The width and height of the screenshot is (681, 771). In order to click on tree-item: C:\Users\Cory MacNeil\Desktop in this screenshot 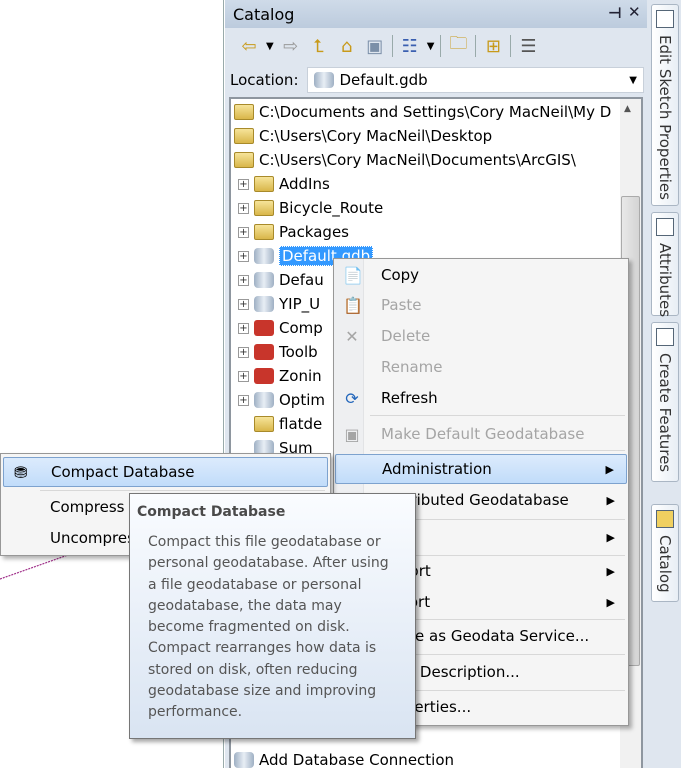, I will do `click(363, 136)`.